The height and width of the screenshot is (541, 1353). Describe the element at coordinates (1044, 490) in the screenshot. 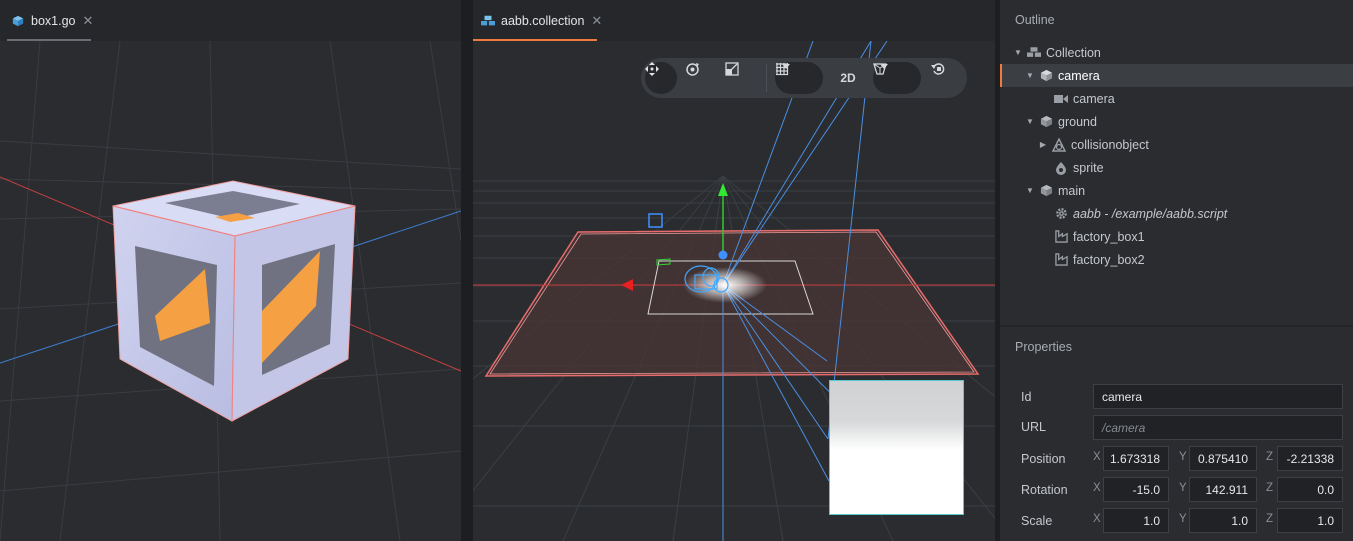

I see `rotation-label: Rotation` at that location.